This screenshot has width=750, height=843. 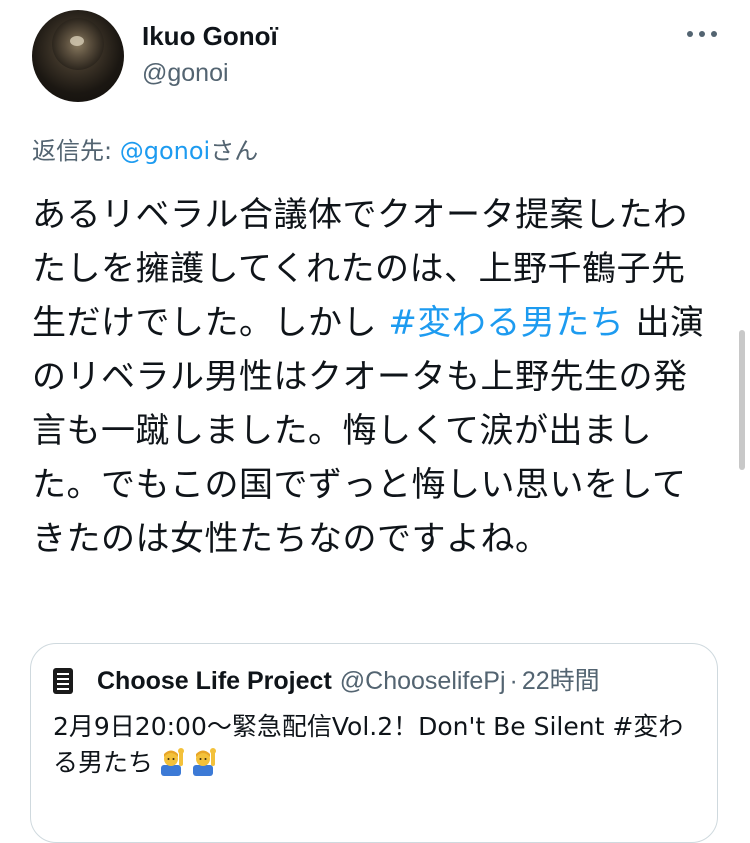 I want to click on more-dots-icon, so click(x=702, y=34).